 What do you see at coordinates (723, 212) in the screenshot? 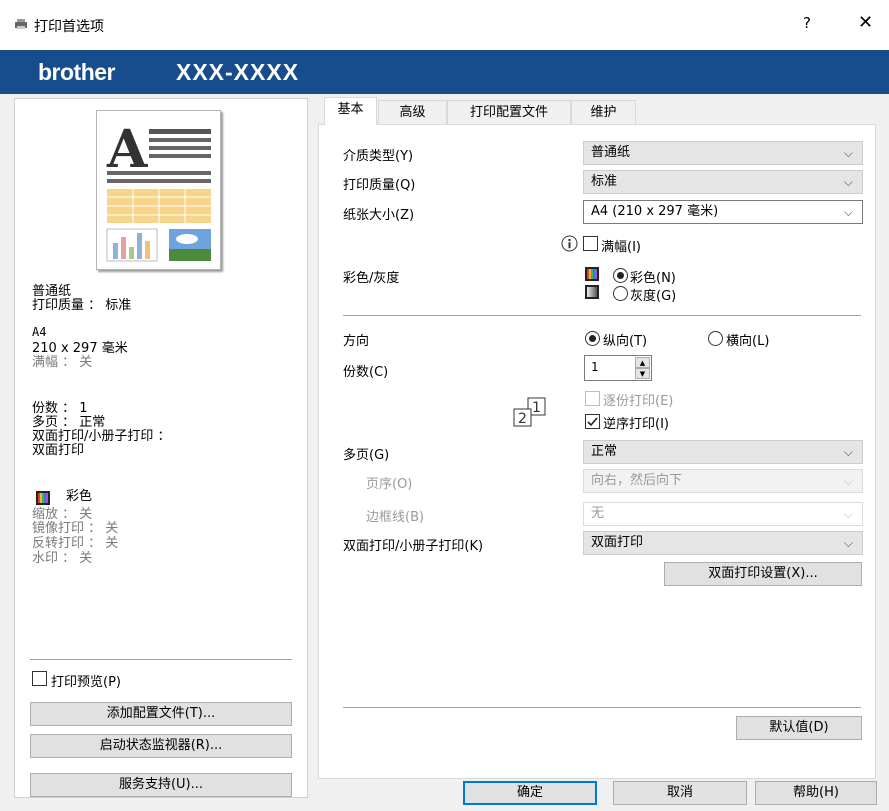
I see `paper-size-select: A4 (210 x 297 毫米) ⌵` at bounding box center [723, 212].